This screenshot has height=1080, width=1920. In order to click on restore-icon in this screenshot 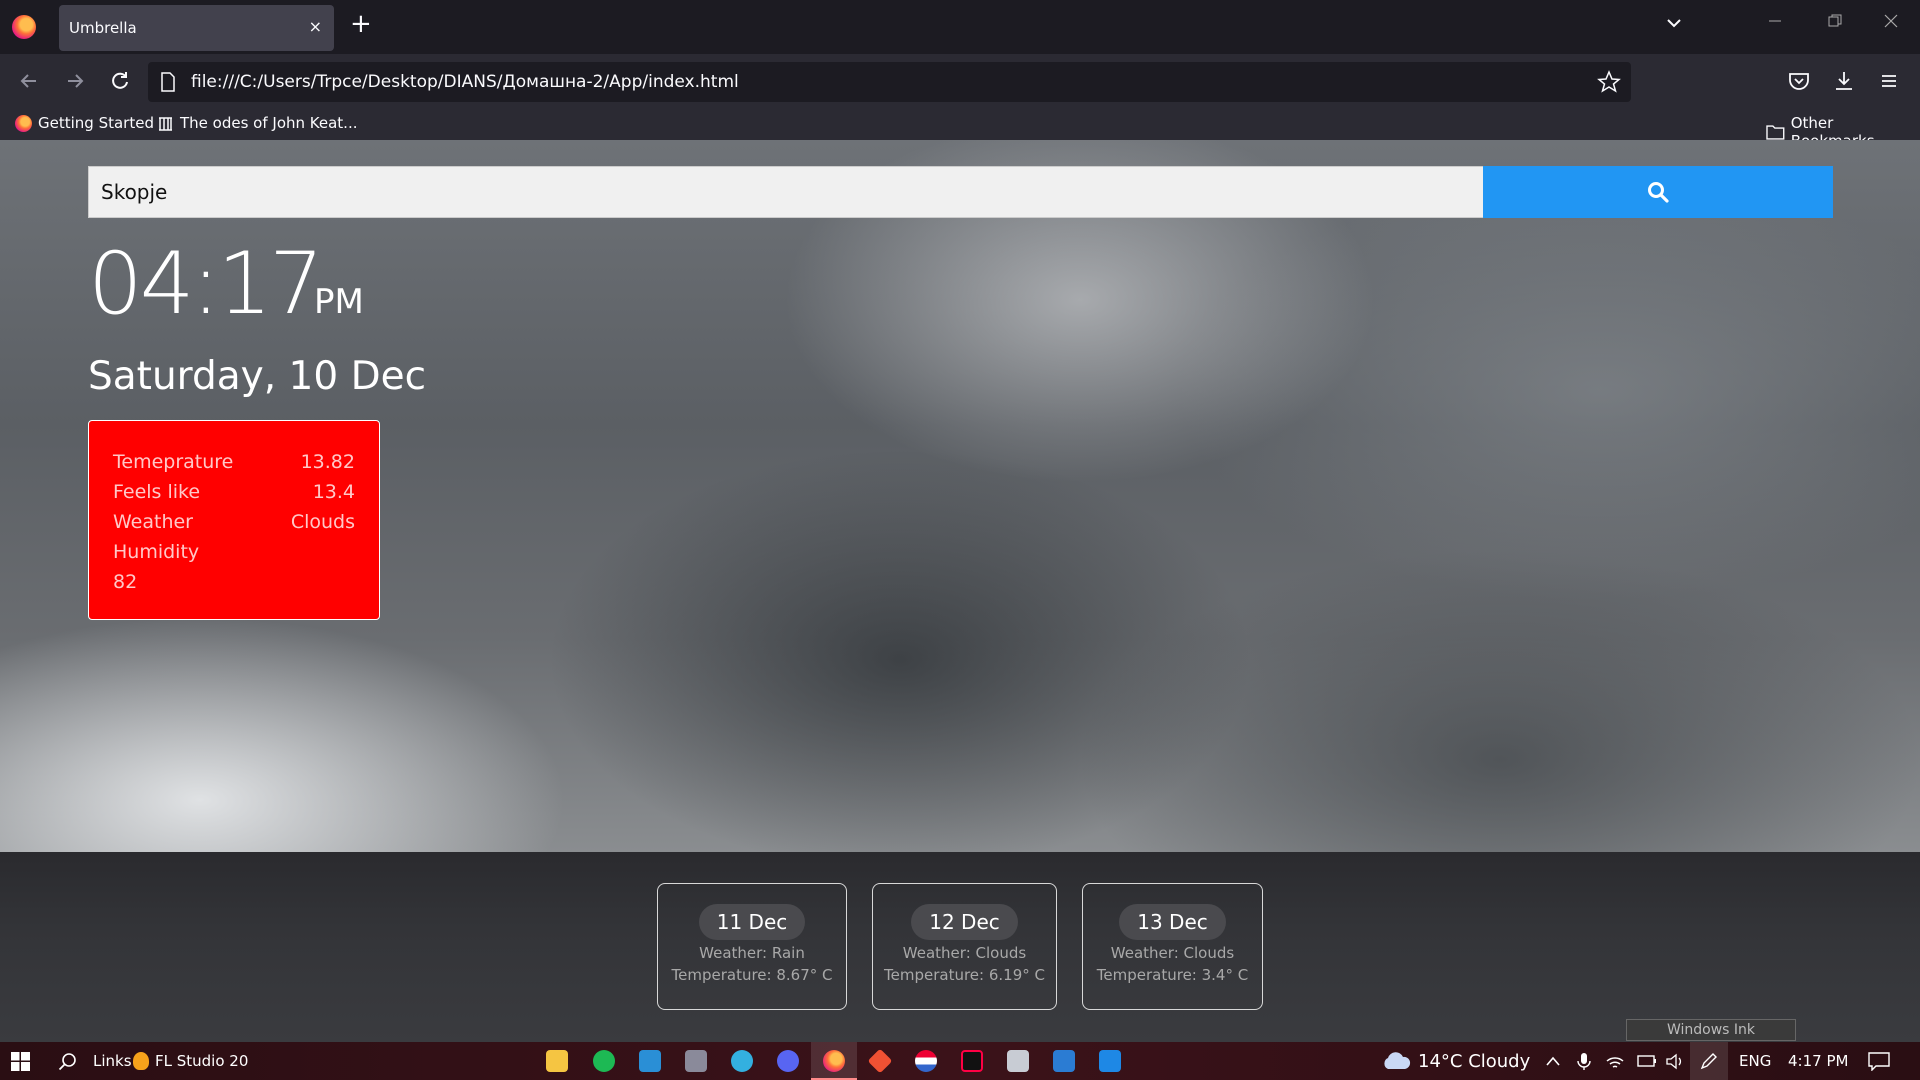, I will do `click(1835, 21)`.